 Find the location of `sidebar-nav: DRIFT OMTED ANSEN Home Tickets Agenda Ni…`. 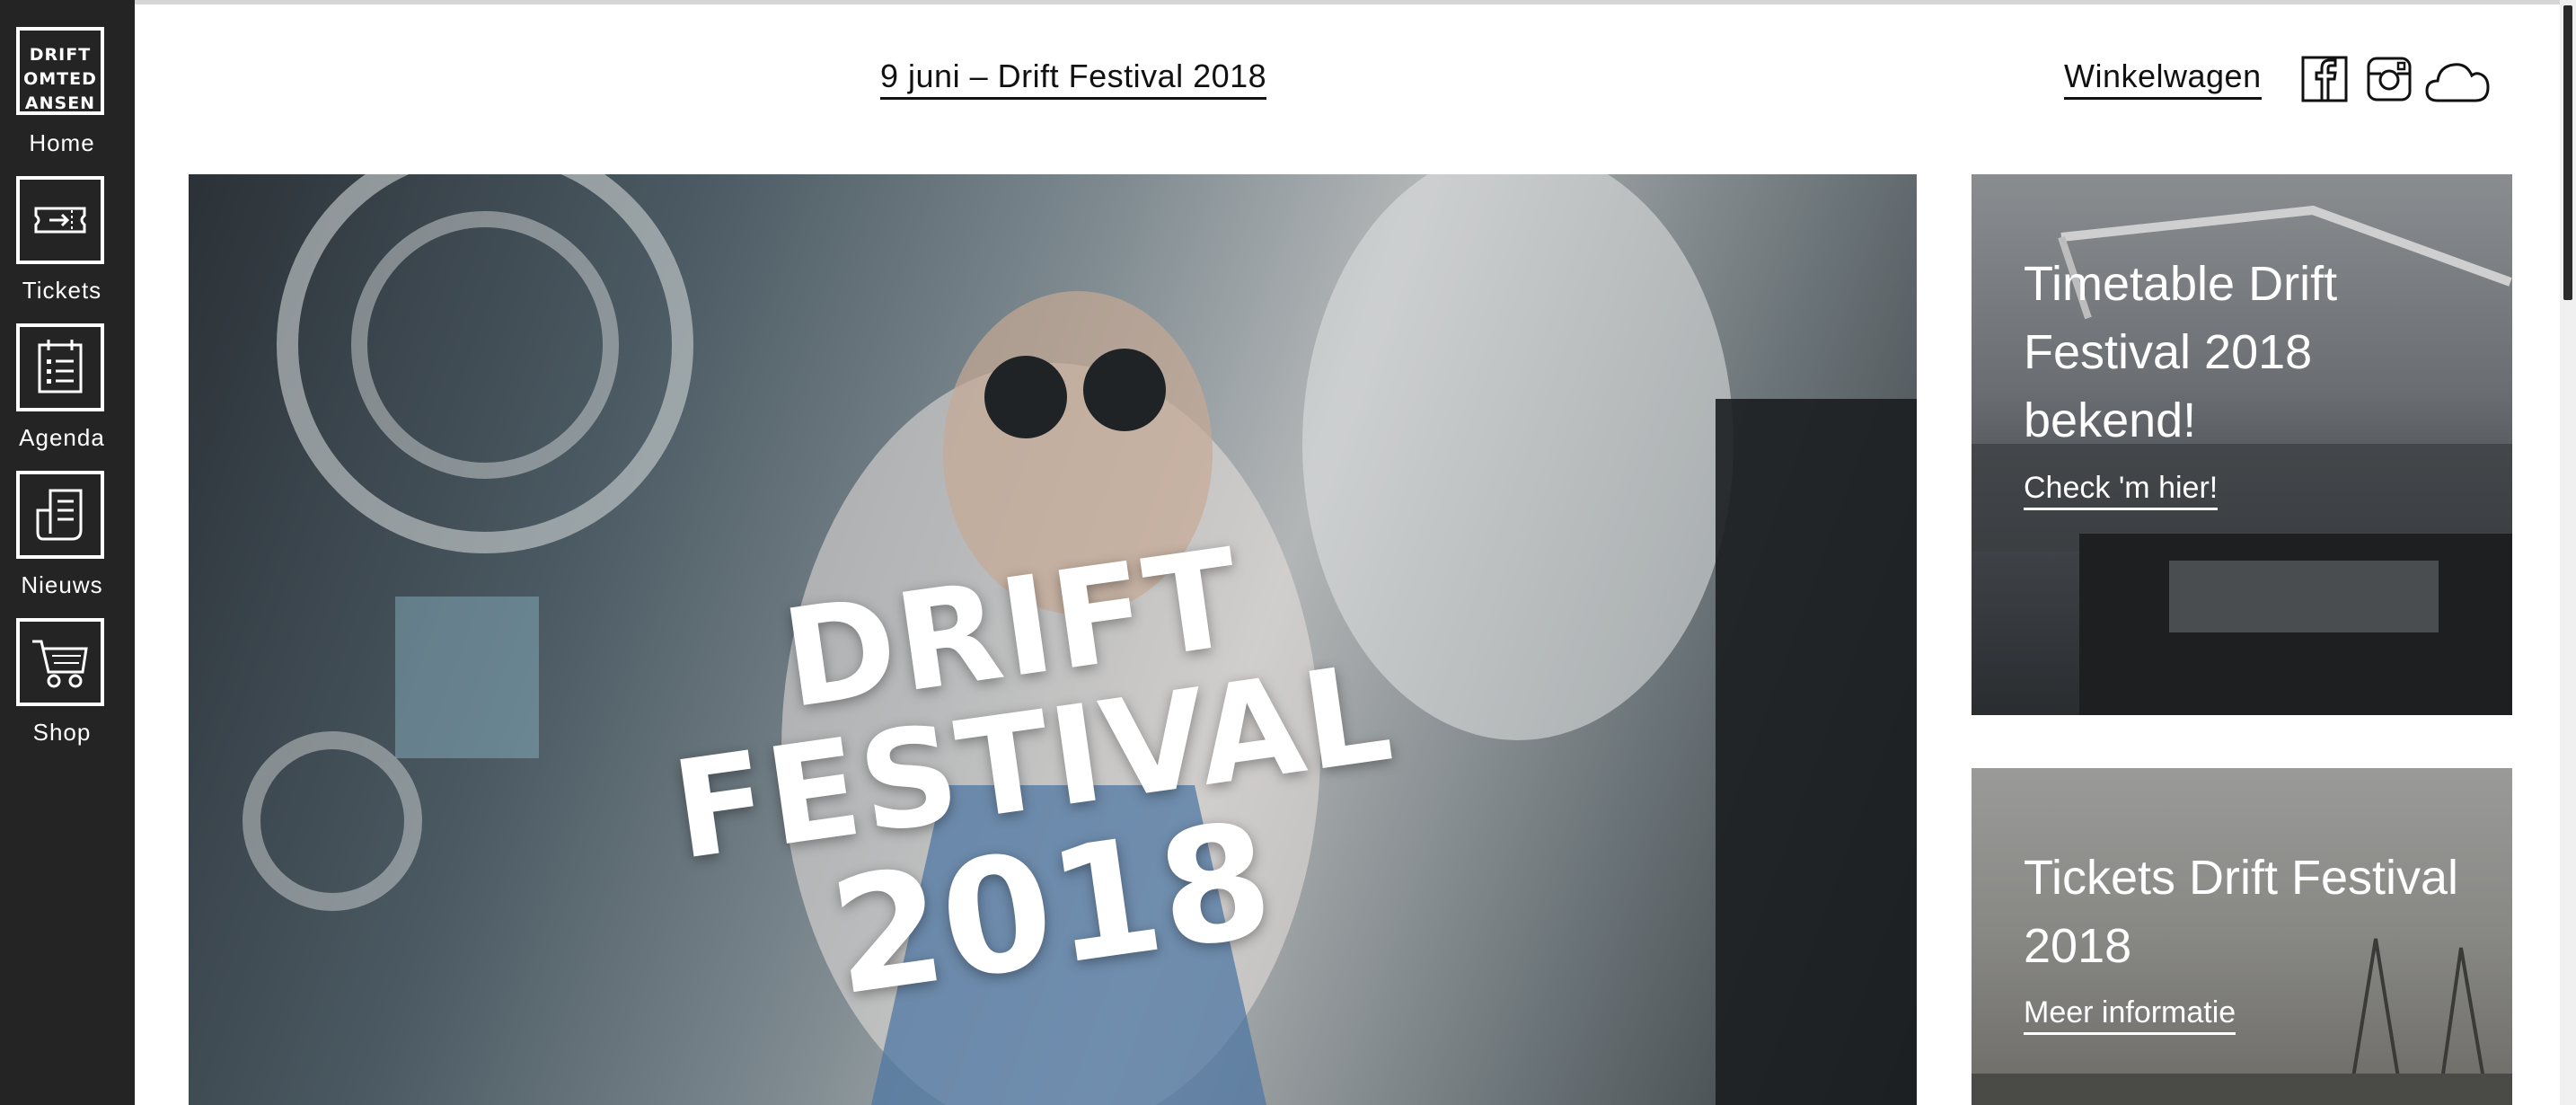

sidebar-nav: DRIFT OMTED ANSEN Home Tickets Agenda Ni… is located at coordinates (67, 552).